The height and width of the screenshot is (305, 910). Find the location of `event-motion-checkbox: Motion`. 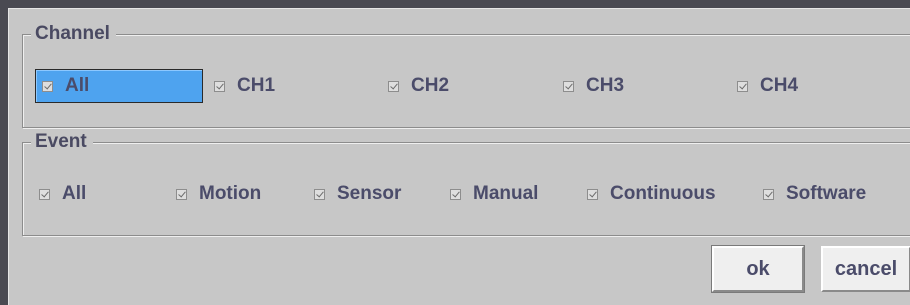

event-motion-checkbox: Motion is located at coordinates (218, 194).